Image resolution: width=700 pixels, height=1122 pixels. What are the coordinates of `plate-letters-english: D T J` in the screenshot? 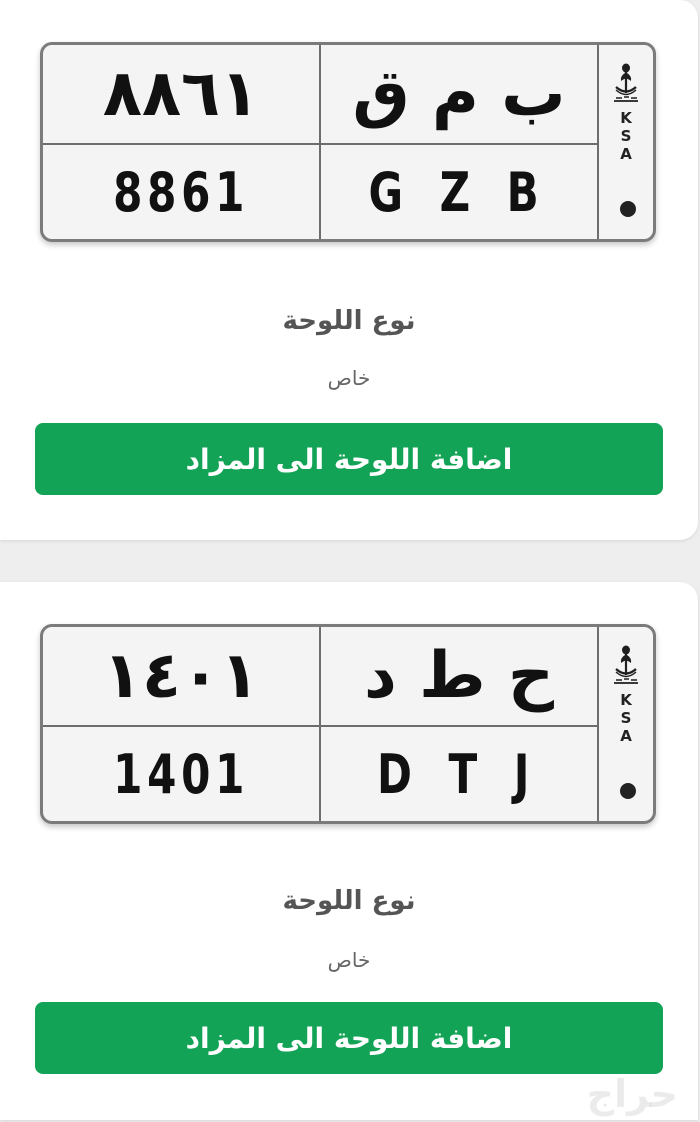 It's located at (460, 774).